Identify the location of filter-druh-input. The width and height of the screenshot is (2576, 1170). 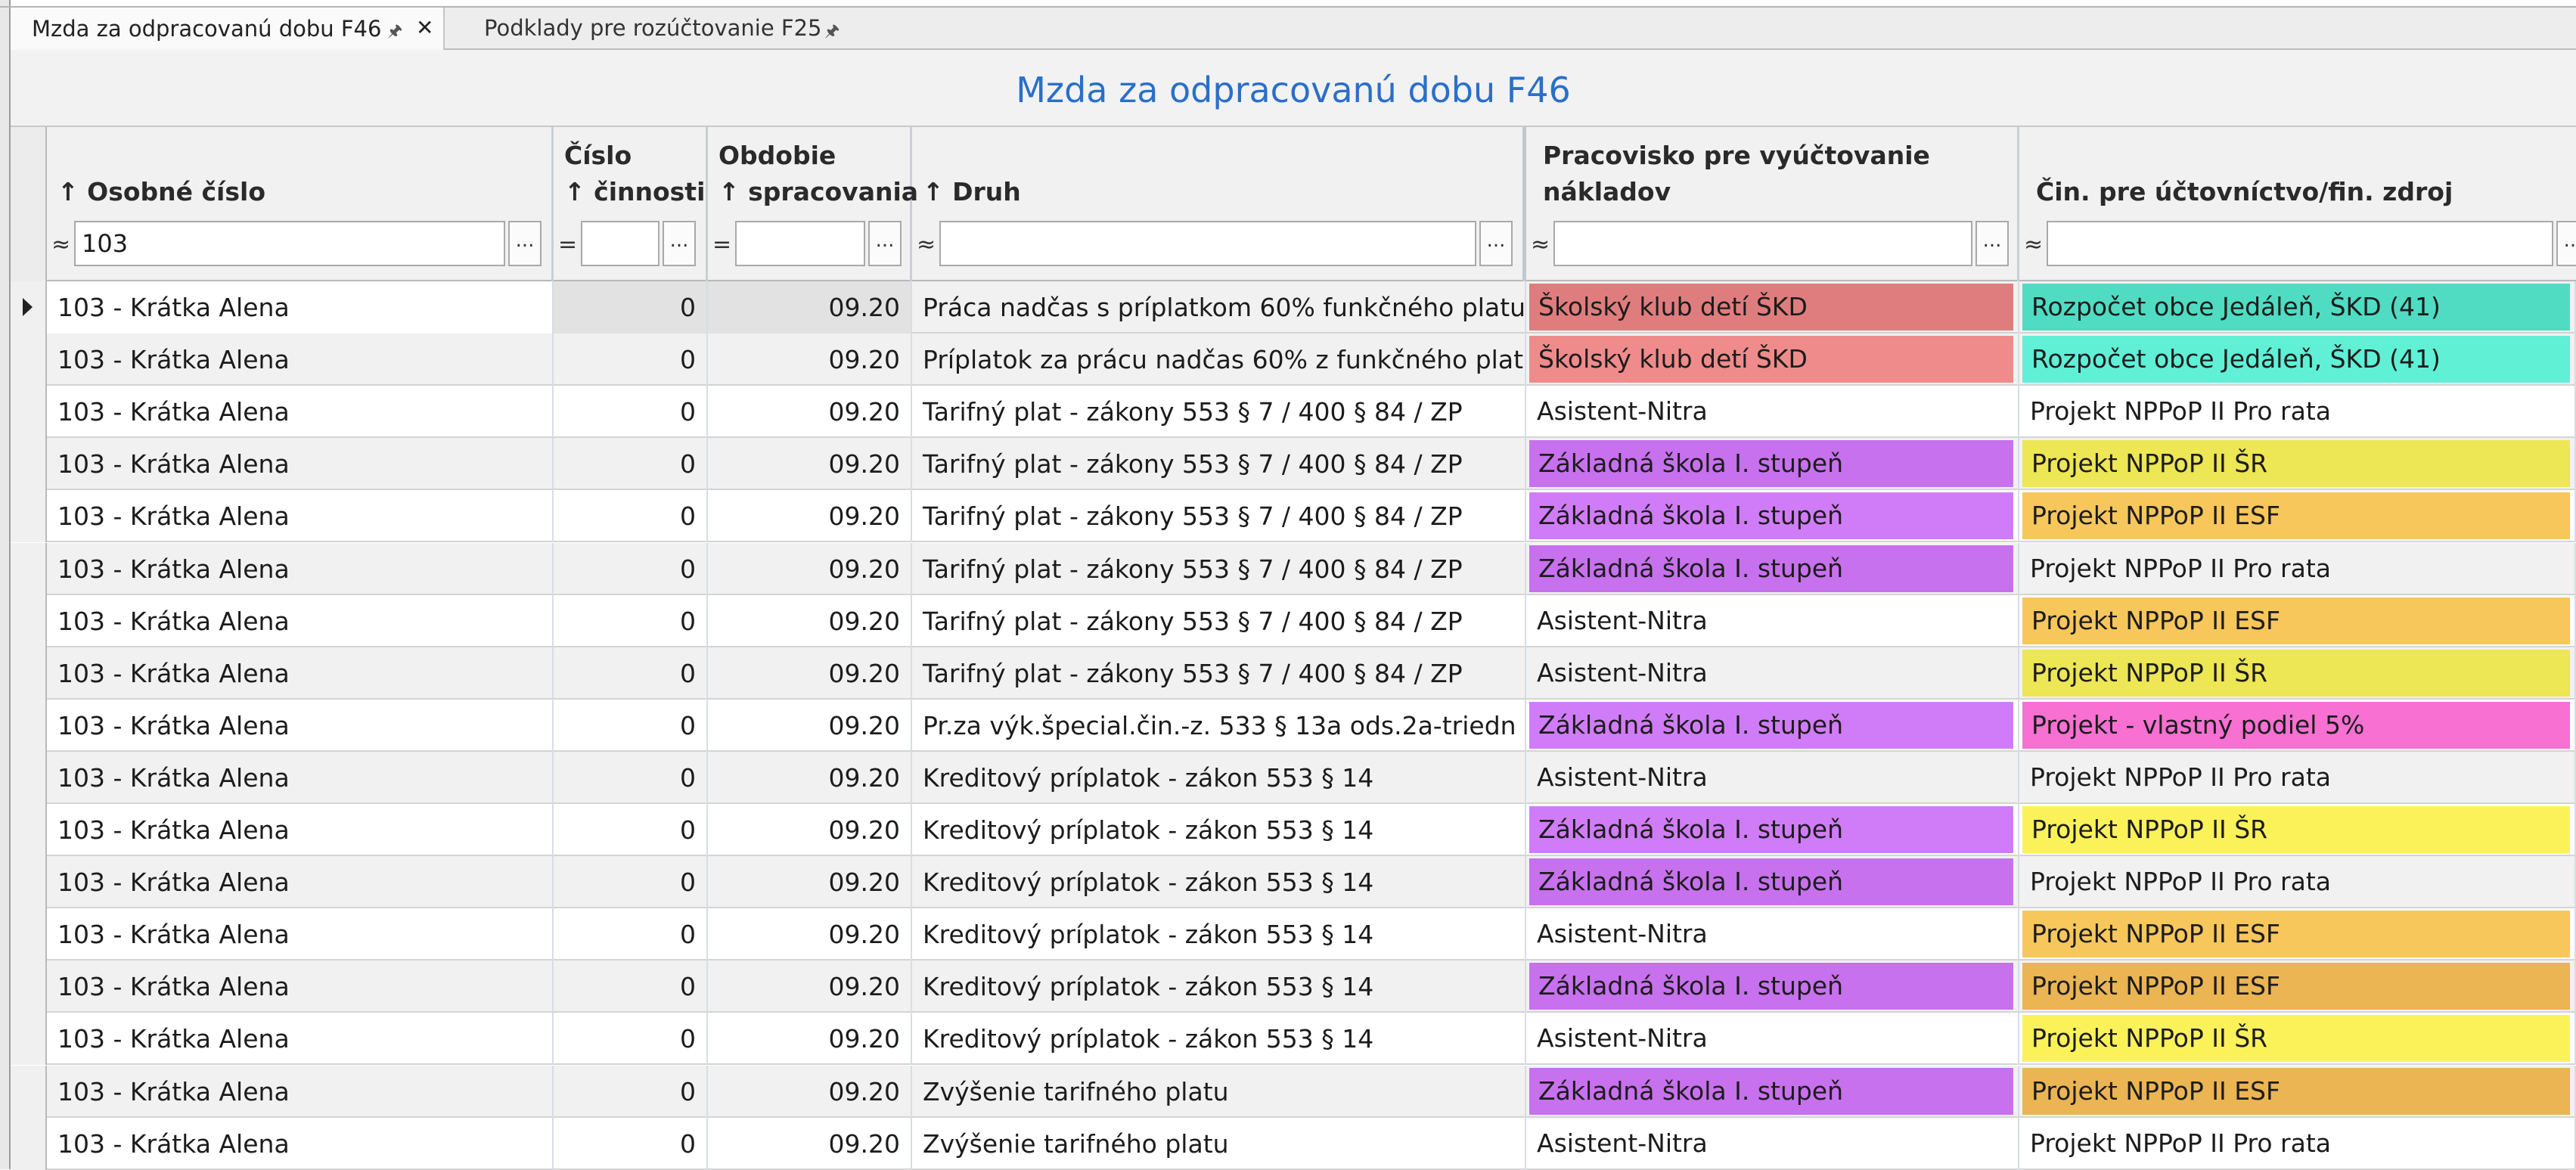
(1207, 243).